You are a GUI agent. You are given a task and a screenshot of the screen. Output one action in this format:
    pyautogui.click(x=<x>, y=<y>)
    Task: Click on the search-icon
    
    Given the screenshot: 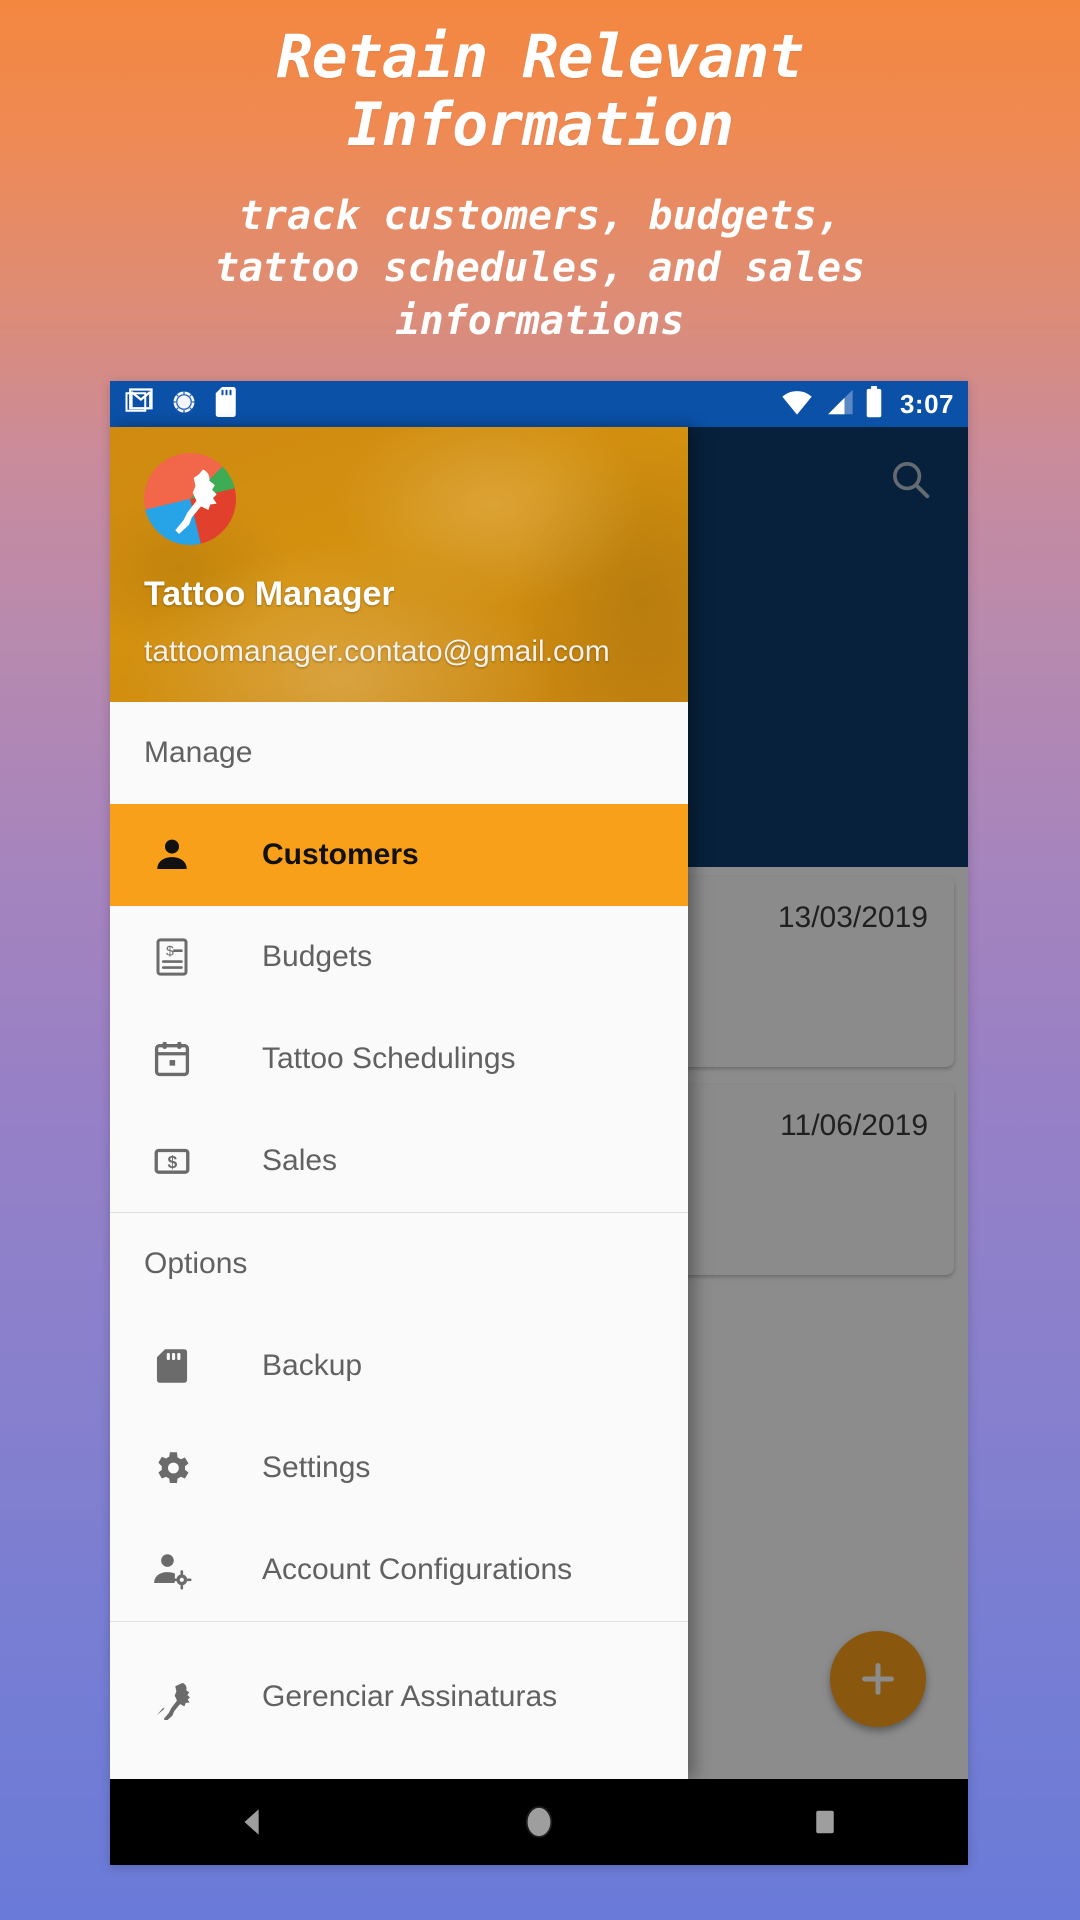 What is the action you would take?
    pyautogui.click(x=910, y=479)
    